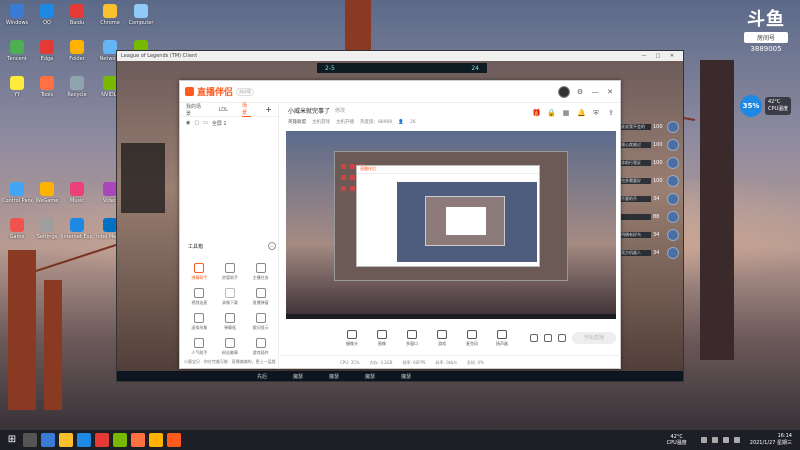 The image size is (800, 450). What do you see at coordinates (17, 87) in the screenshot?
I see `desktop-icon: YY` at bounding box center [17, 87].